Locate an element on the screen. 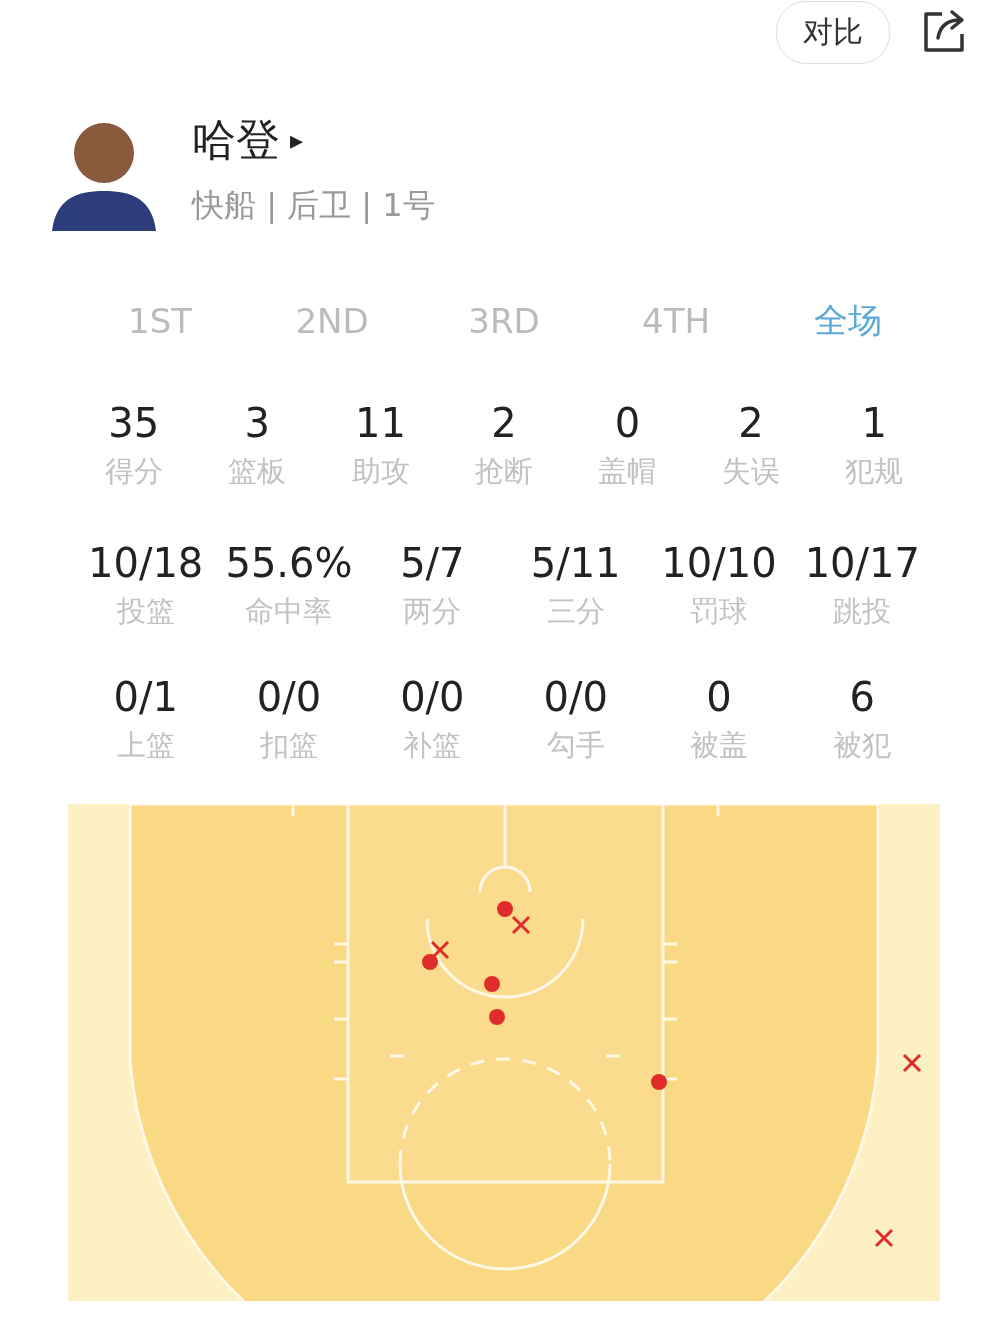 The height and width of the screenshot is (1322, 1008). period-tab: 2ND is located at coordinates (332, 321).